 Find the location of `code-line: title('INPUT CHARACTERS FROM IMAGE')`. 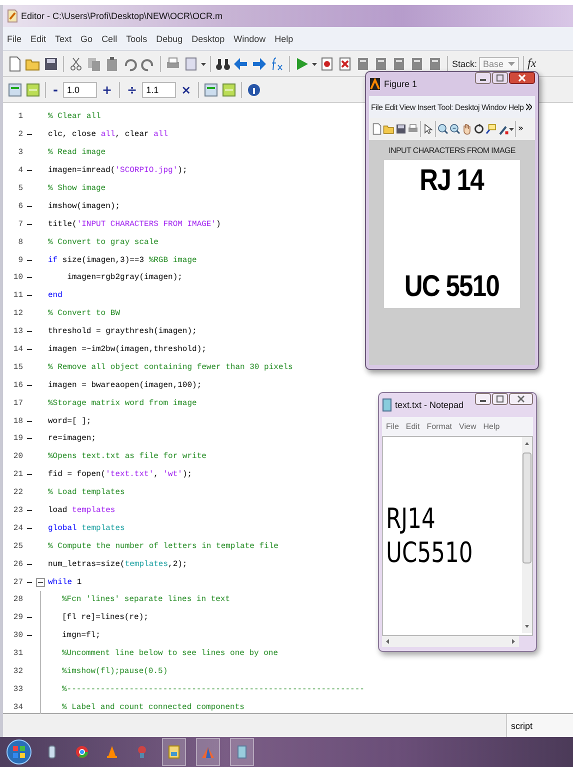

code-line: title('INPUT CHARACTERS FROM IMAGE') is located at coordinates (134, 224).